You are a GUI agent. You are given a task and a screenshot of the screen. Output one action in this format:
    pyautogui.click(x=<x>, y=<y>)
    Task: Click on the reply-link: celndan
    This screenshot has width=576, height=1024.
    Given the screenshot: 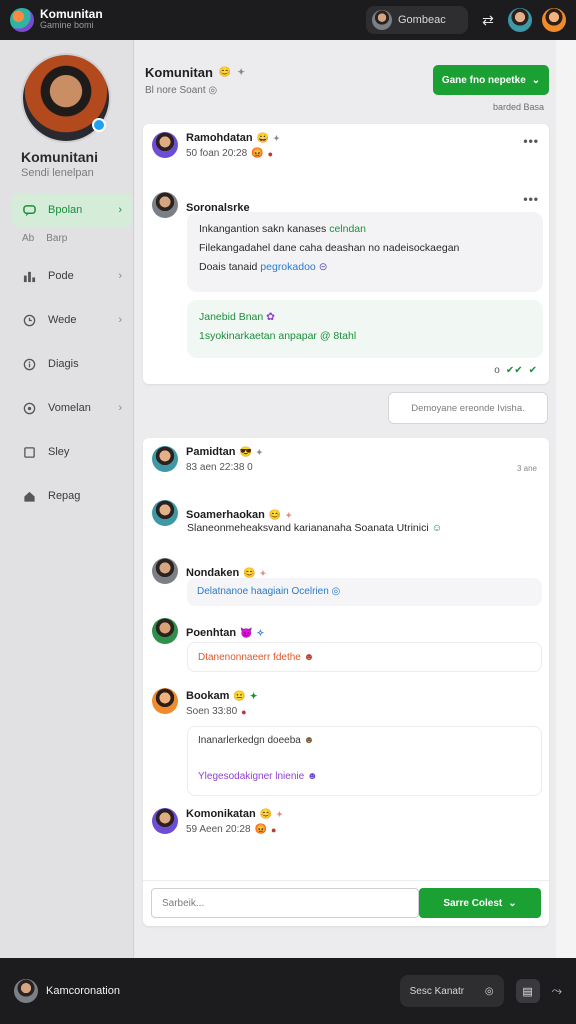 What is the action you would take?
    pyautogui.click(x=347, y=229)
    